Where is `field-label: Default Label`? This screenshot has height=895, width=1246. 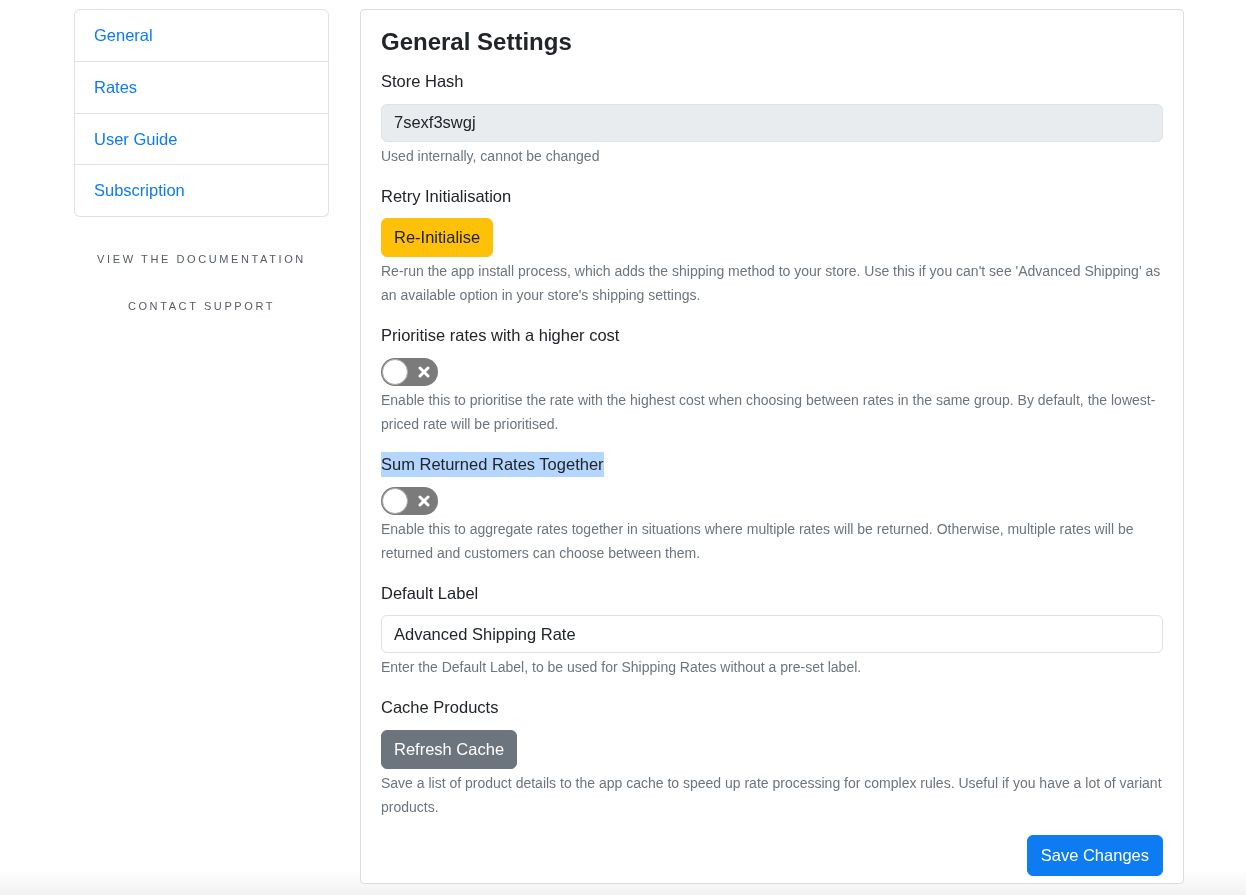
field-label: Default Label is located at coordinates (430, 593).